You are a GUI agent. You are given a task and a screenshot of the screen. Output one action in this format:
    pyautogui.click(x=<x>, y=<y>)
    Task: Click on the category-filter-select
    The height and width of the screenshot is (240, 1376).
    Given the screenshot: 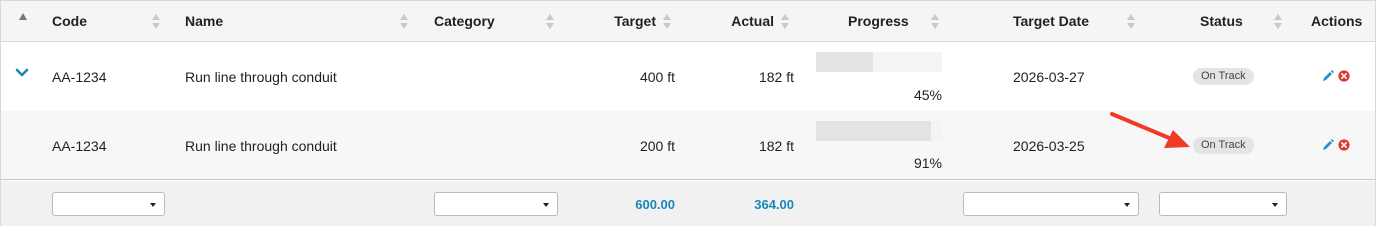 What is the action you would take?
    pyautogui.click(x=496, y=204)
    